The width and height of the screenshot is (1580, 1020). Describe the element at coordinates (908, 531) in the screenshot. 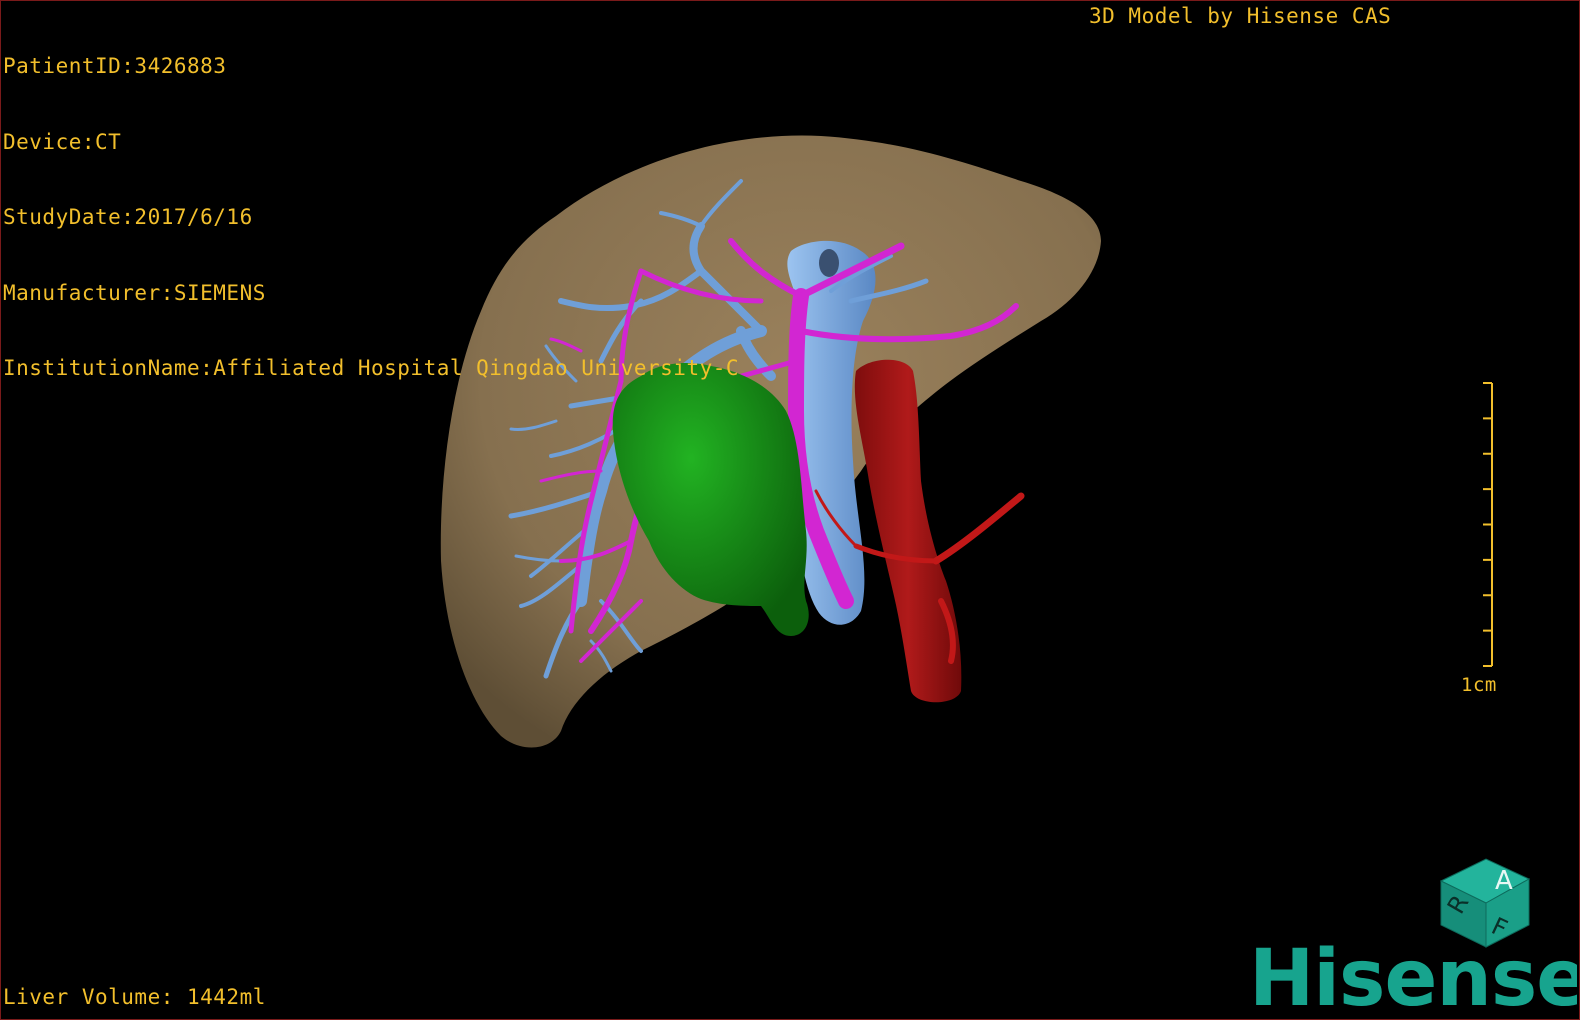

I see `aorta` at that location.